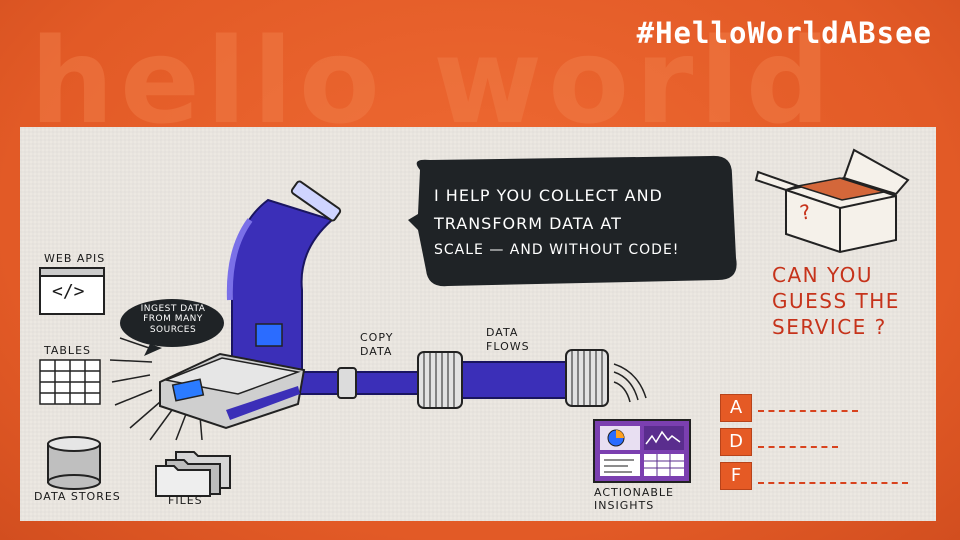 Image resolution: width=960 pixels, height=540 pixels. Describe the element at coordinates (829, 327) in the screenshot. I see `question-line-3: SERVICE ?` at that location.